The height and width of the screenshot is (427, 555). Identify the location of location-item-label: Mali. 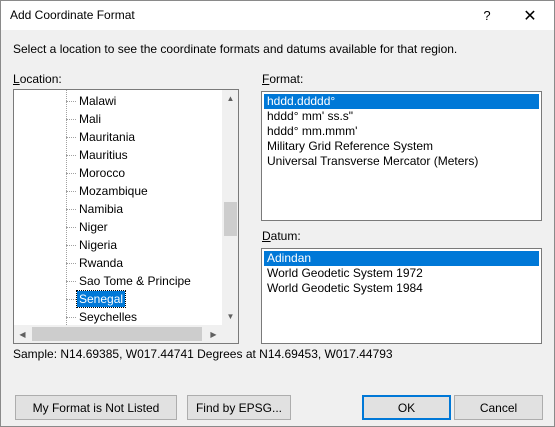
(90, 119).